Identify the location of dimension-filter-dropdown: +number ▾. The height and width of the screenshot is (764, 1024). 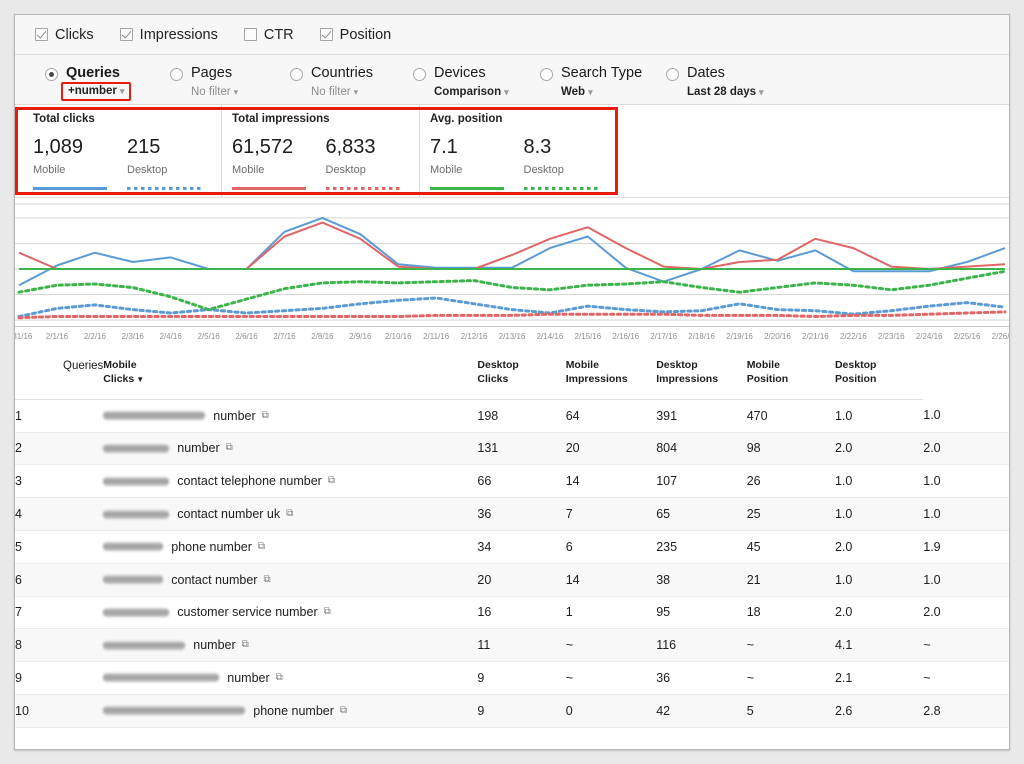
(96, 91).